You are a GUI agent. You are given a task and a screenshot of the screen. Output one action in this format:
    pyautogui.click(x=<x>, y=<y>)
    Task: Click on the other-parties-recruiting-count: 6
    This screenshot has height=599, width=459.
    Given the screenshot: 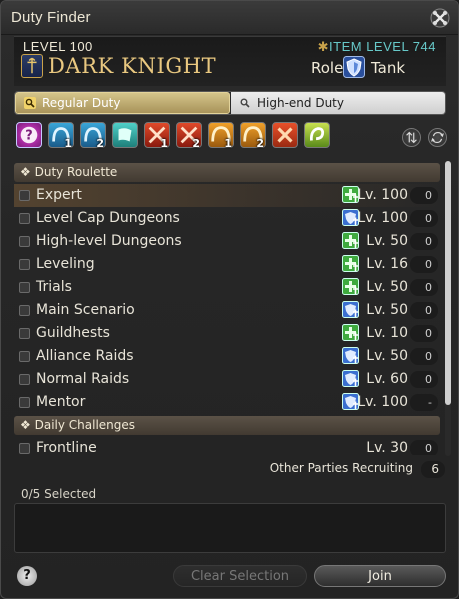 What is the action you would take?
    pyautogui.click(x=433, y=469)
    